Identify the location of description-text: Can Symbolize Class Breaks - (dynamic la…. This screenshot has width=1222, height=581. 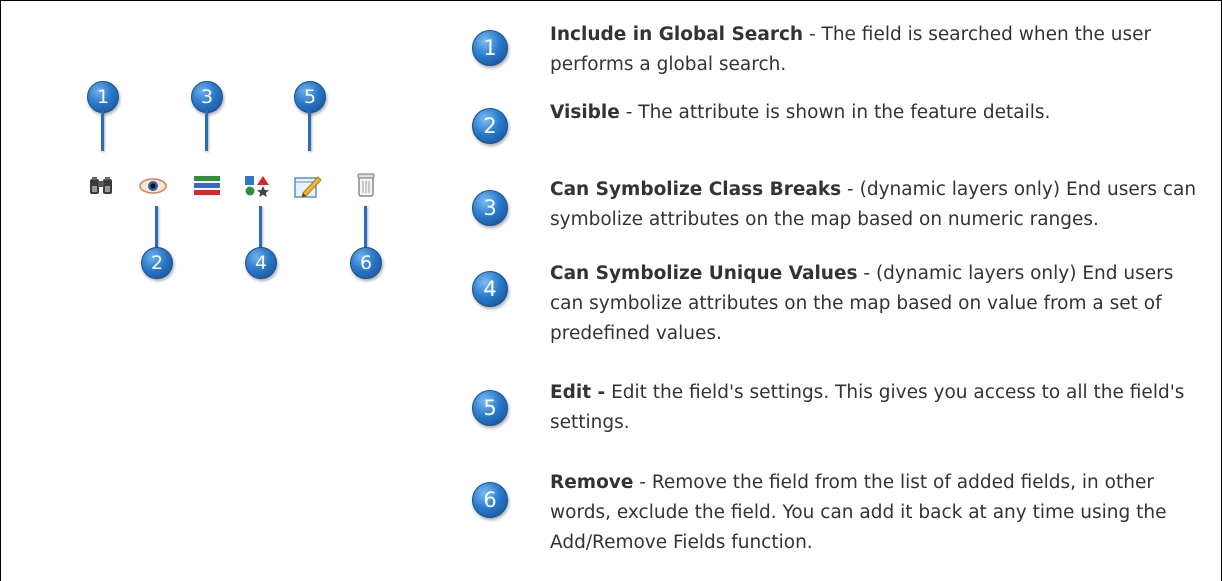
(873, 204).